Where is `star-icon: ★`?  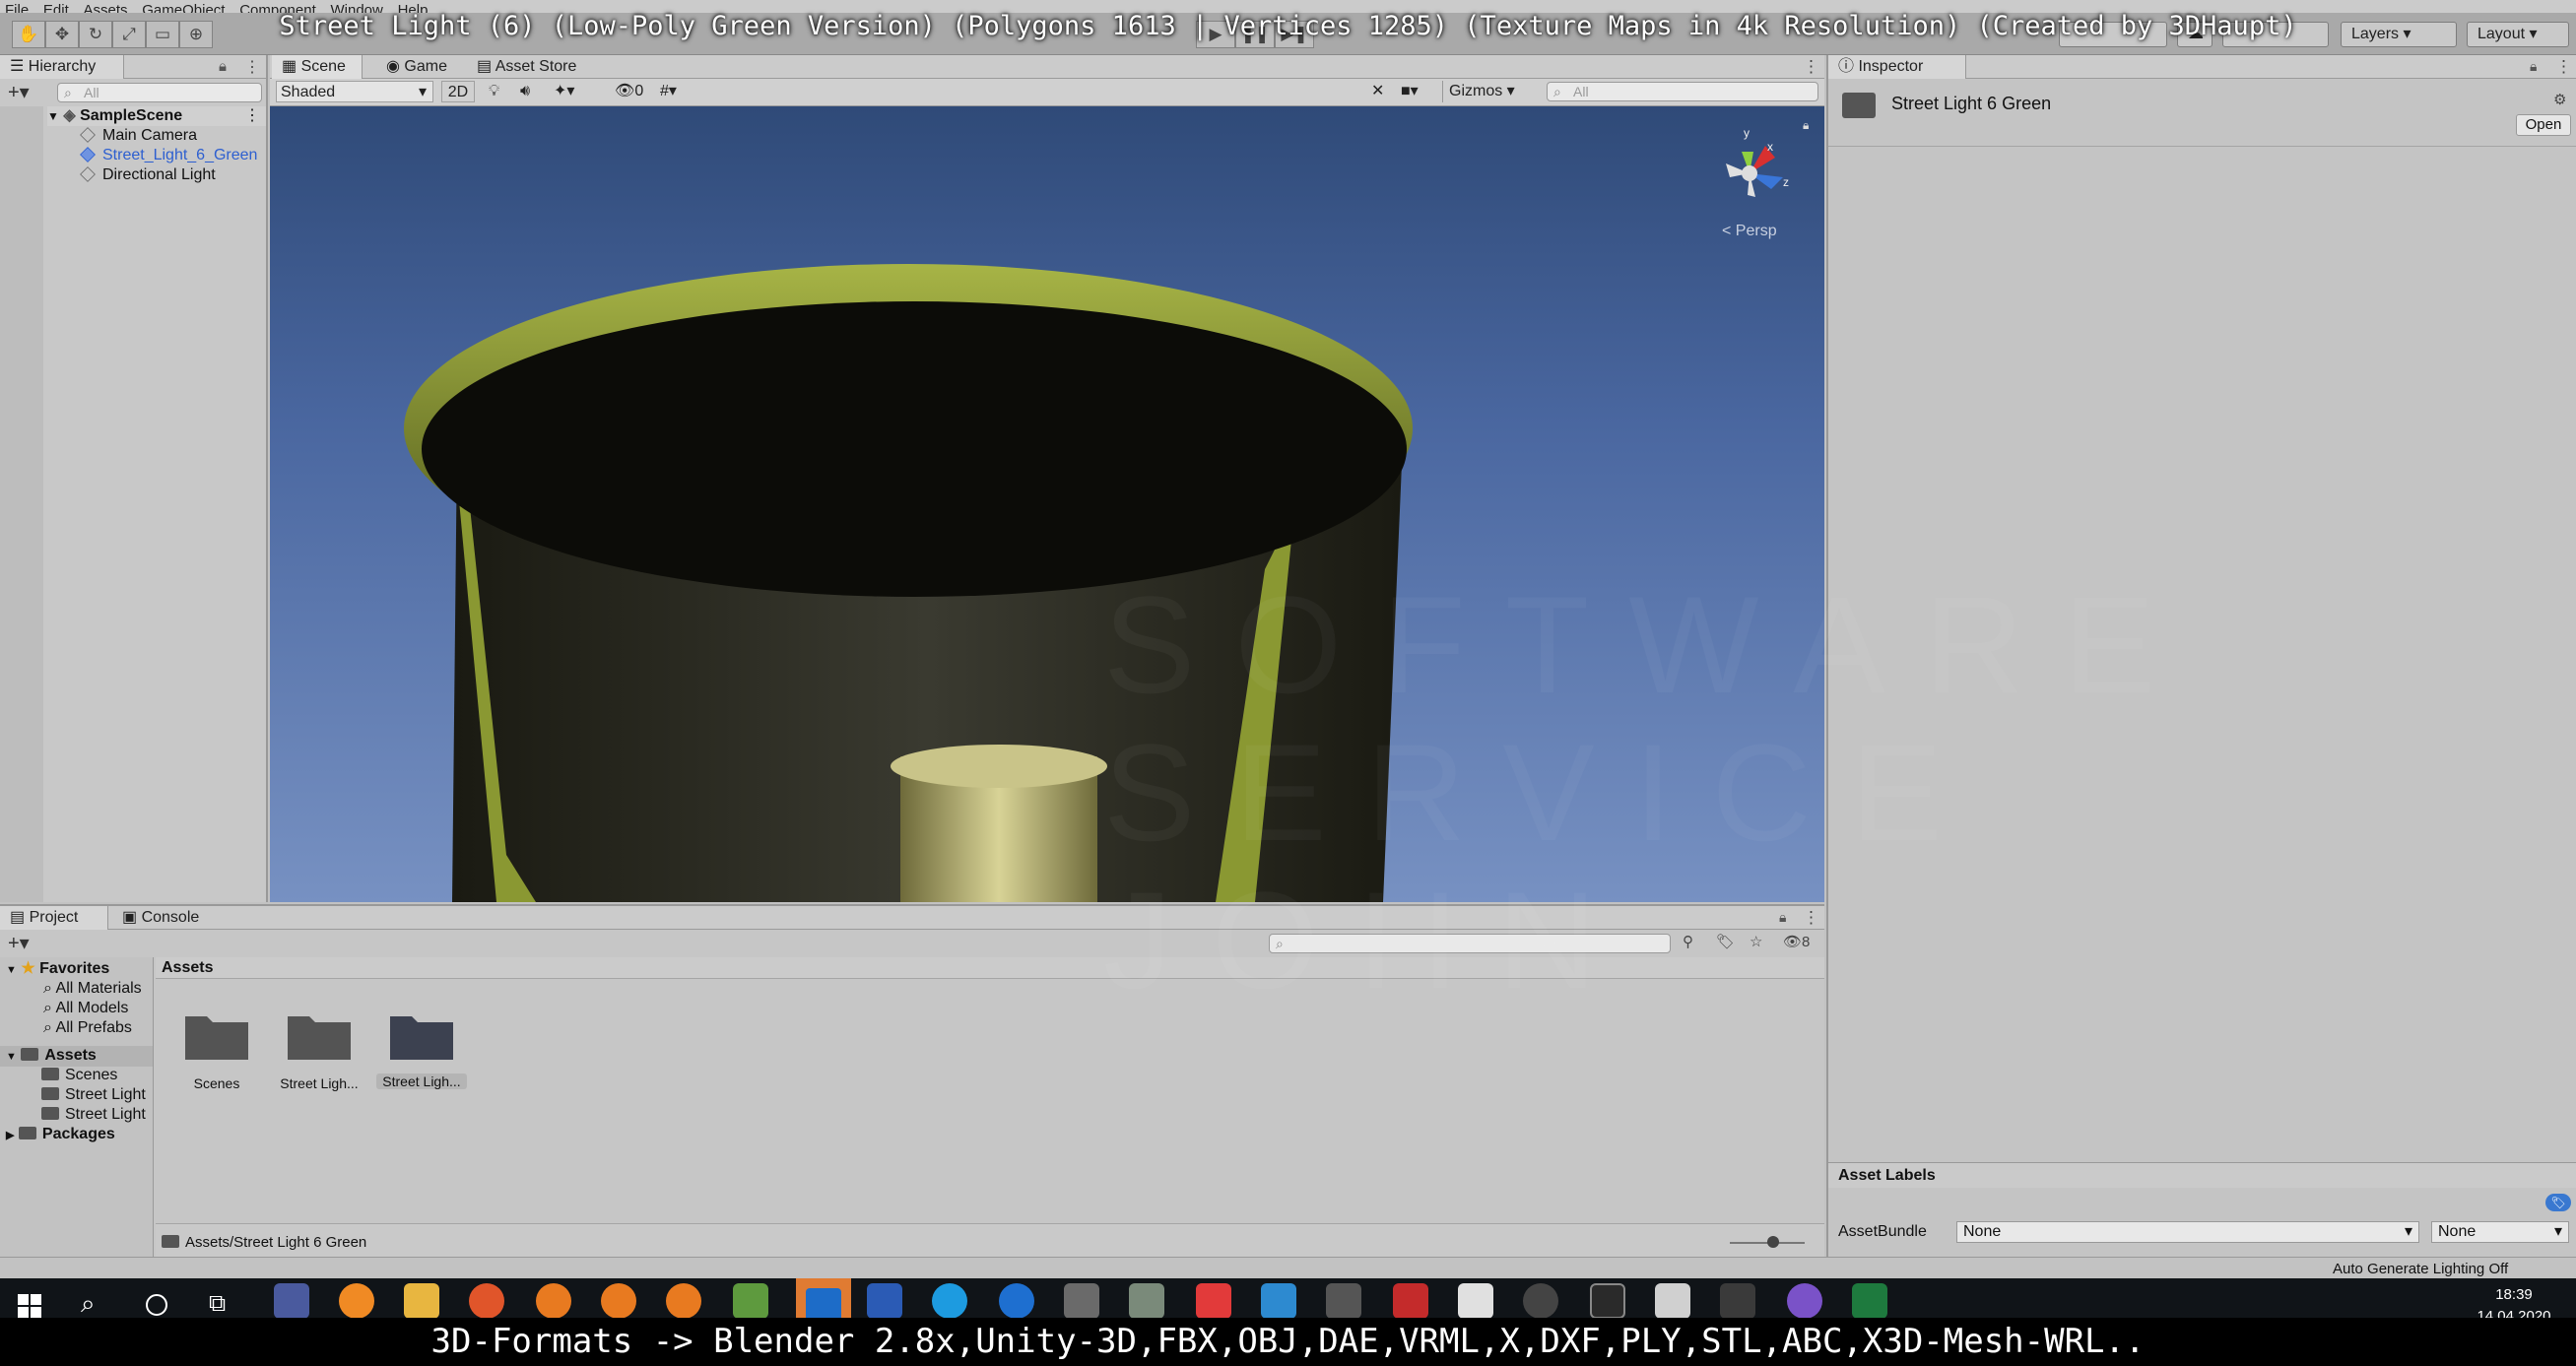 star-icon: ★ is located at coordinates (28, 968).